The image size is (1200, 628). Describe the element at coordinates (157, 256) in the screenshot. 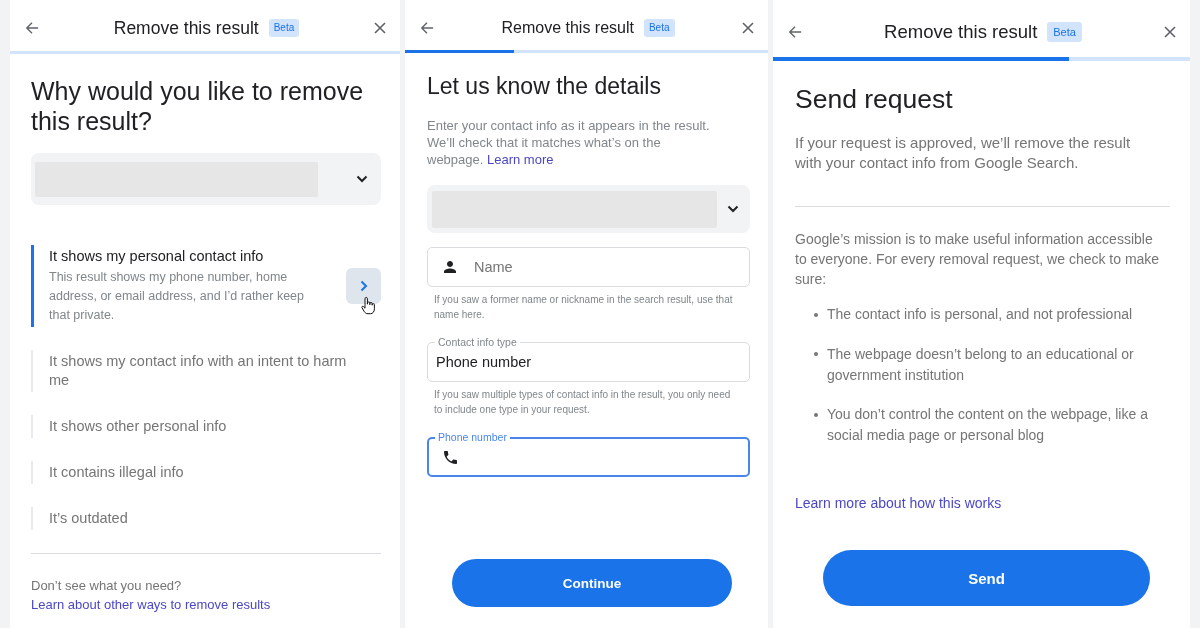

I see `option-title: It shows my personal contact info` at that location.